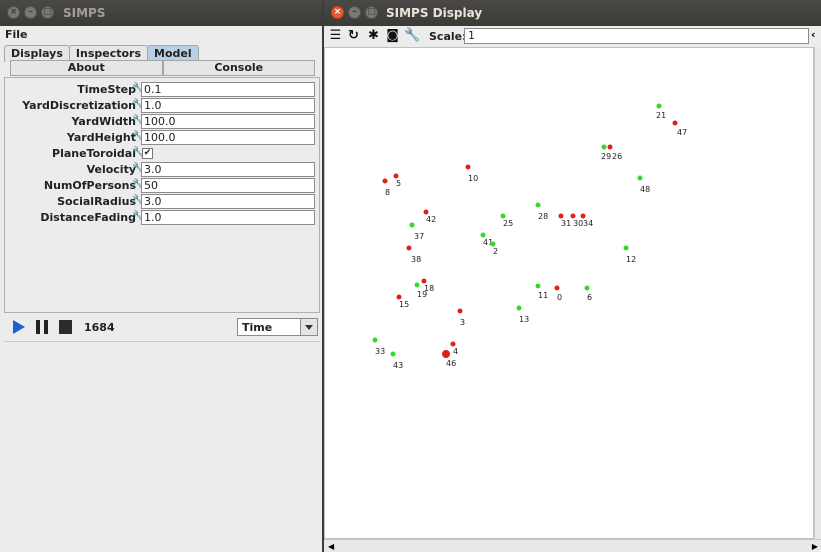 The width and height of the screenshot is (821, 552). I want to click on property-row-timestep: TimeStep 🔧 0.1, so click(161, 90).